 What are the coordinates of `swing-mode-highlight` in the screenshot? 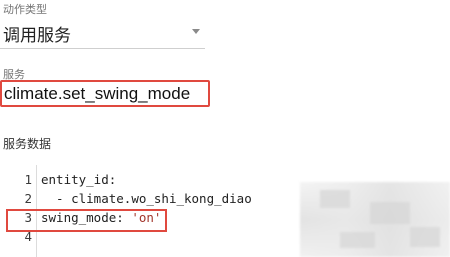 It's located at (86, 220).